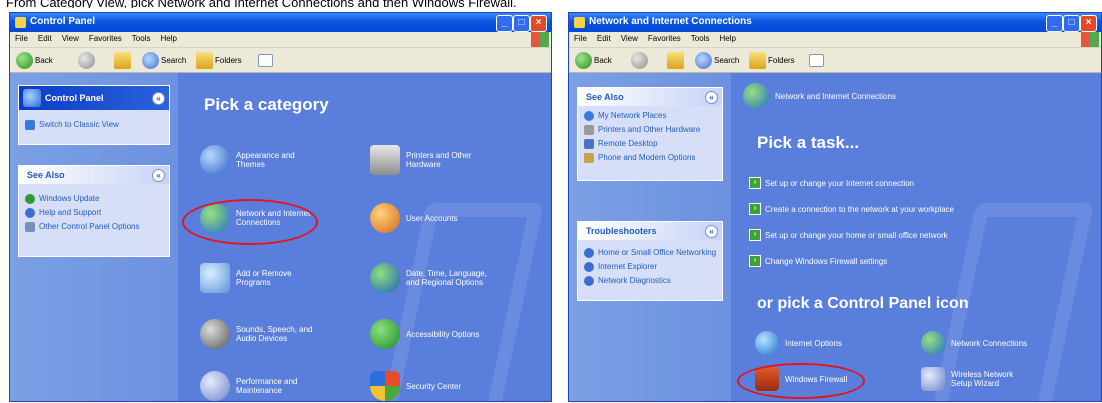 This screenshot has width=1102, height=403. Describe the element at coordinates (385, 334) in the screenshot. I see `accessibility-icon` at that location.